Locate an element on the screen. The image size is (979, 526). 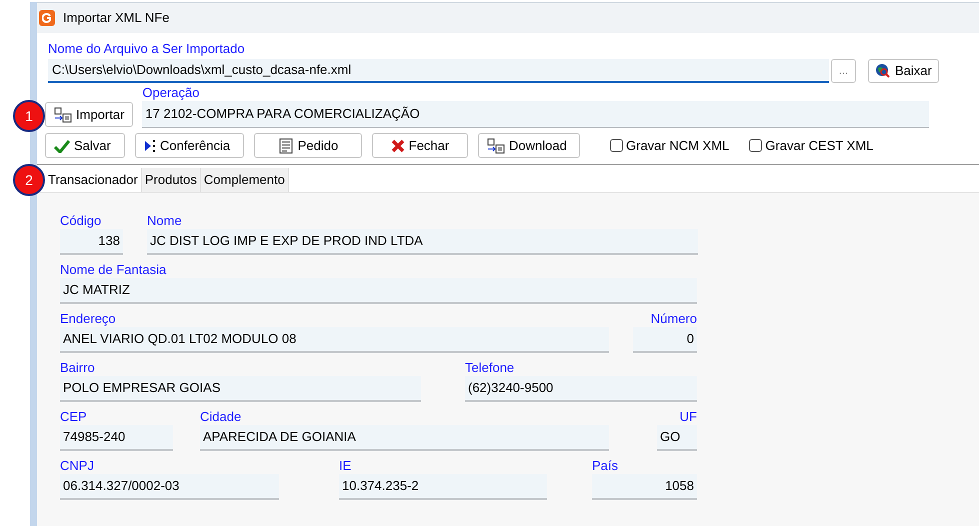
field-label: Código is located at coordinates (81, 221).